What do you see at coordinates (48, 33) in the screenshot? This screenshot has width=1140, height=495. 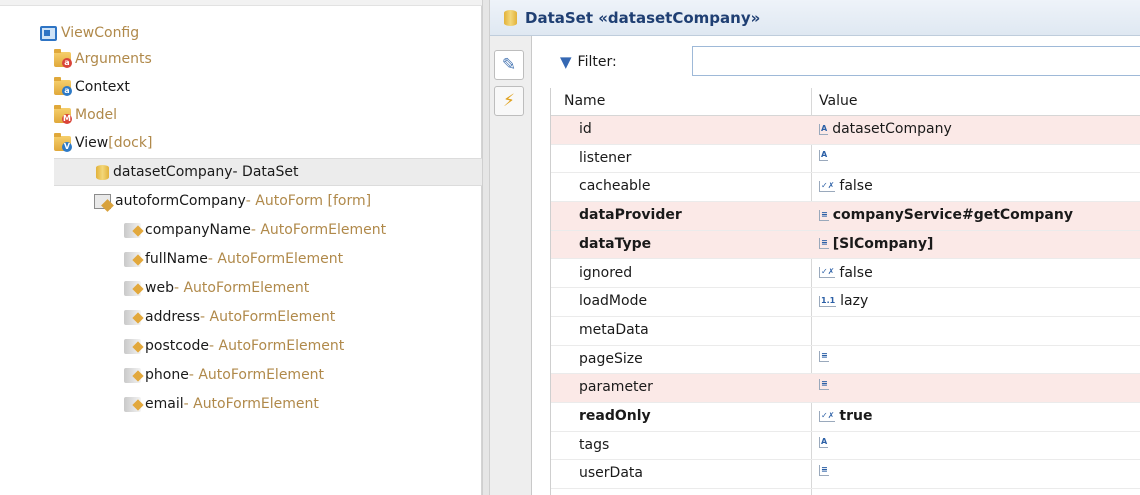 I see `viewconfig-icon` at bounding box center [48, 33].